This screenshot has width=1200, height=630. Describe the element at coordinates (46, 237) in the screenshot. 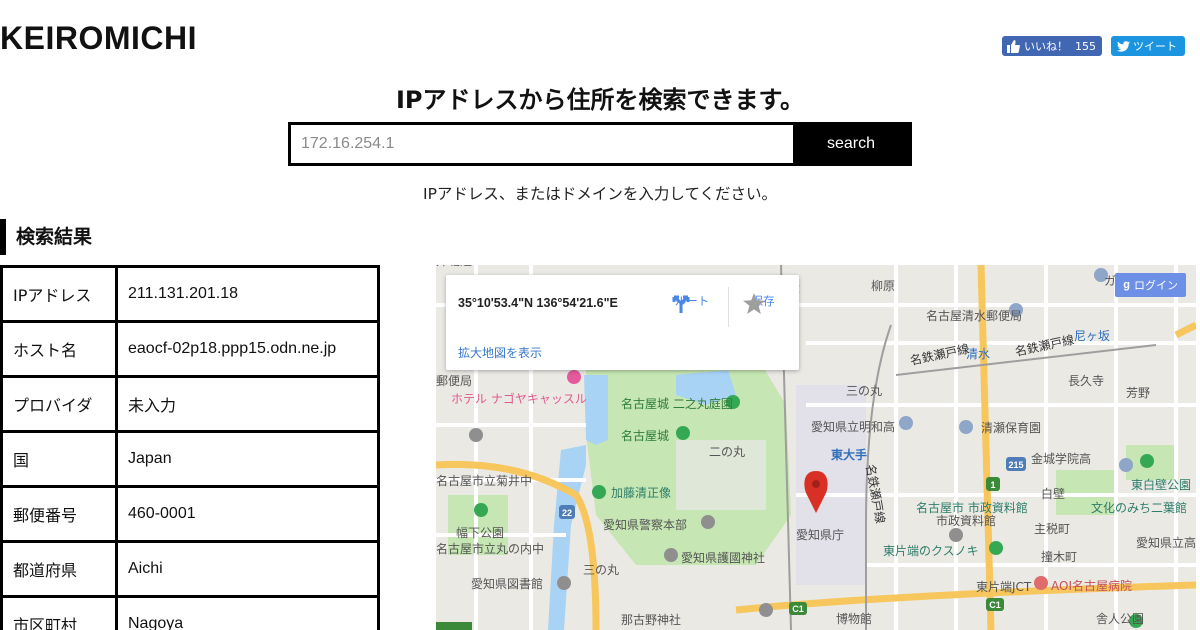

I see `results-section-title: 検索結果` at that location.